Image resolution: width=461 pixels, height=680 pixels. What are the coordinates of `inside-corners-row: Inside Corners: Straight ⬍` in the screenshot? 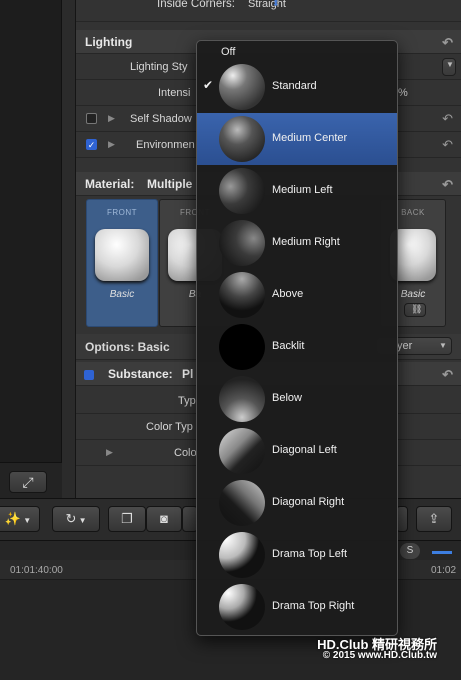 It's located at (268, 11).